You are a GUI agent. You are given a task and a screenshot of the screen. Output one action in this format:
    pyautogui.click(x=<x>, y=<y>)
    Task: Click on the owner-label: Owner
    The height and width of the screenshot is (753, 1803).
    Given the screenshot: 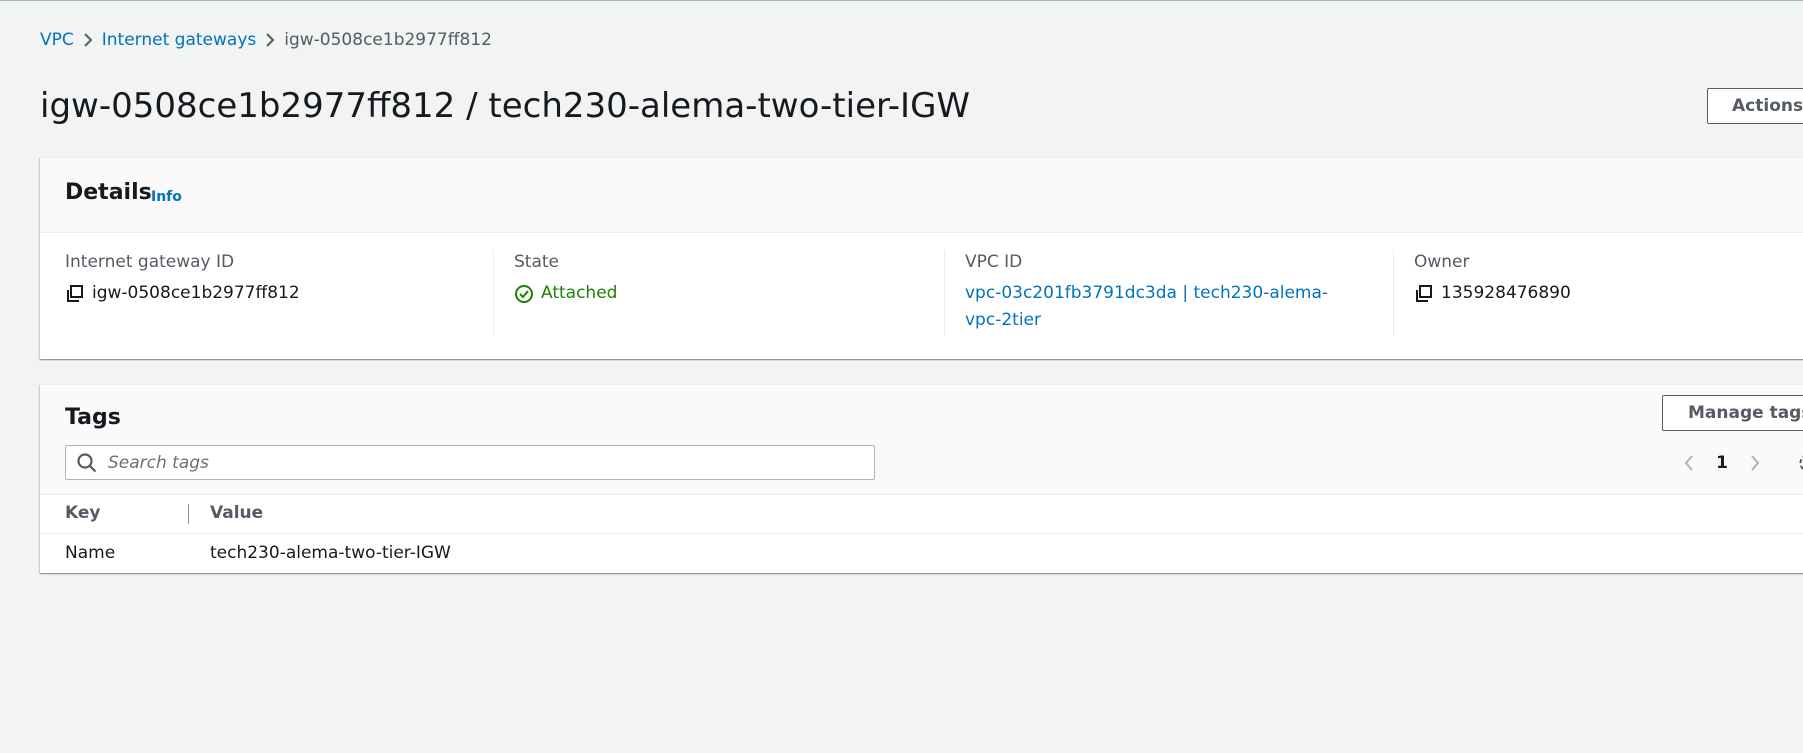 What is the action you would take?
    pyautogui.click(x=1442, y=262)
    